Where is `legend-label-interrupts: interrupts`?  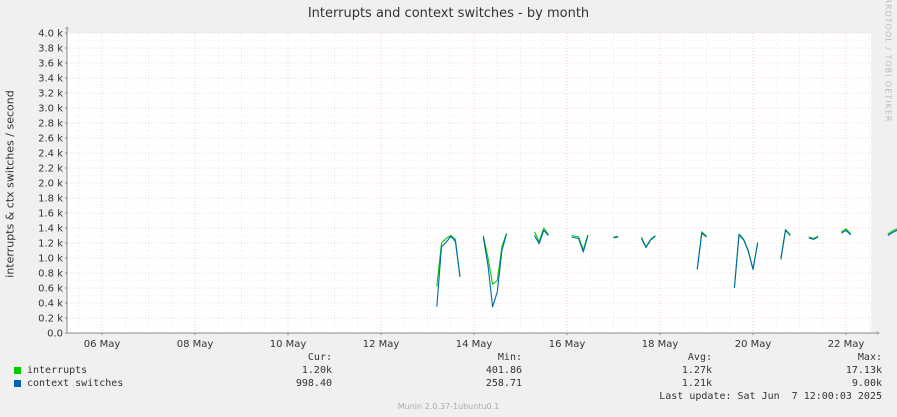 legend-label-interrupts: interrupts is located at coordinates (57, 370).